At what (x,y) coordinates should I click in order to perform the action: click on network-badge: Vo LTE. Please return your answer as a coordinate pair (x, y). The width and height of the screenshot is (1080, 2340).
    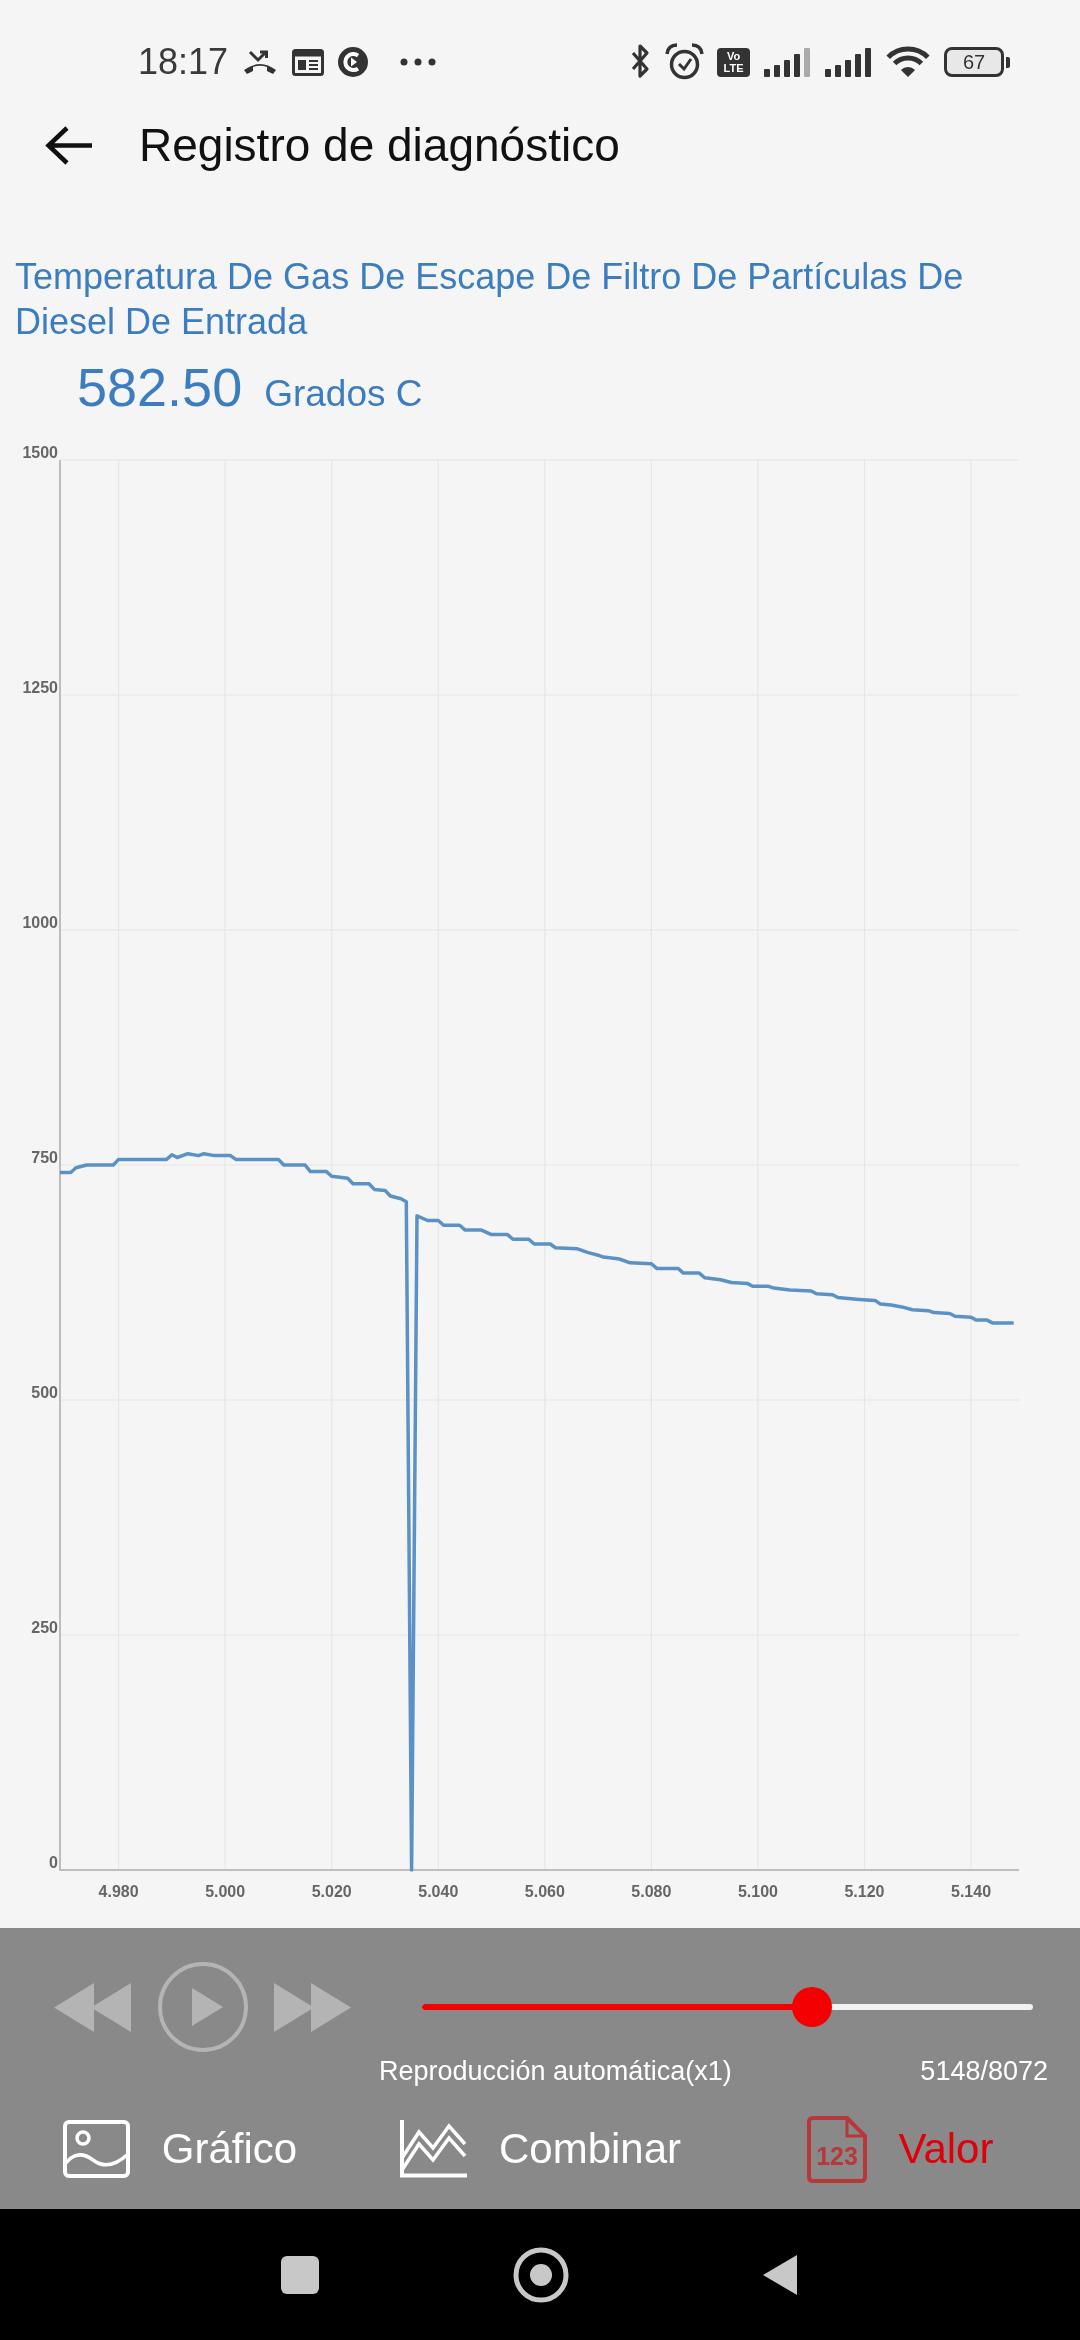
    Looking at the image, I should click on (733, 62).